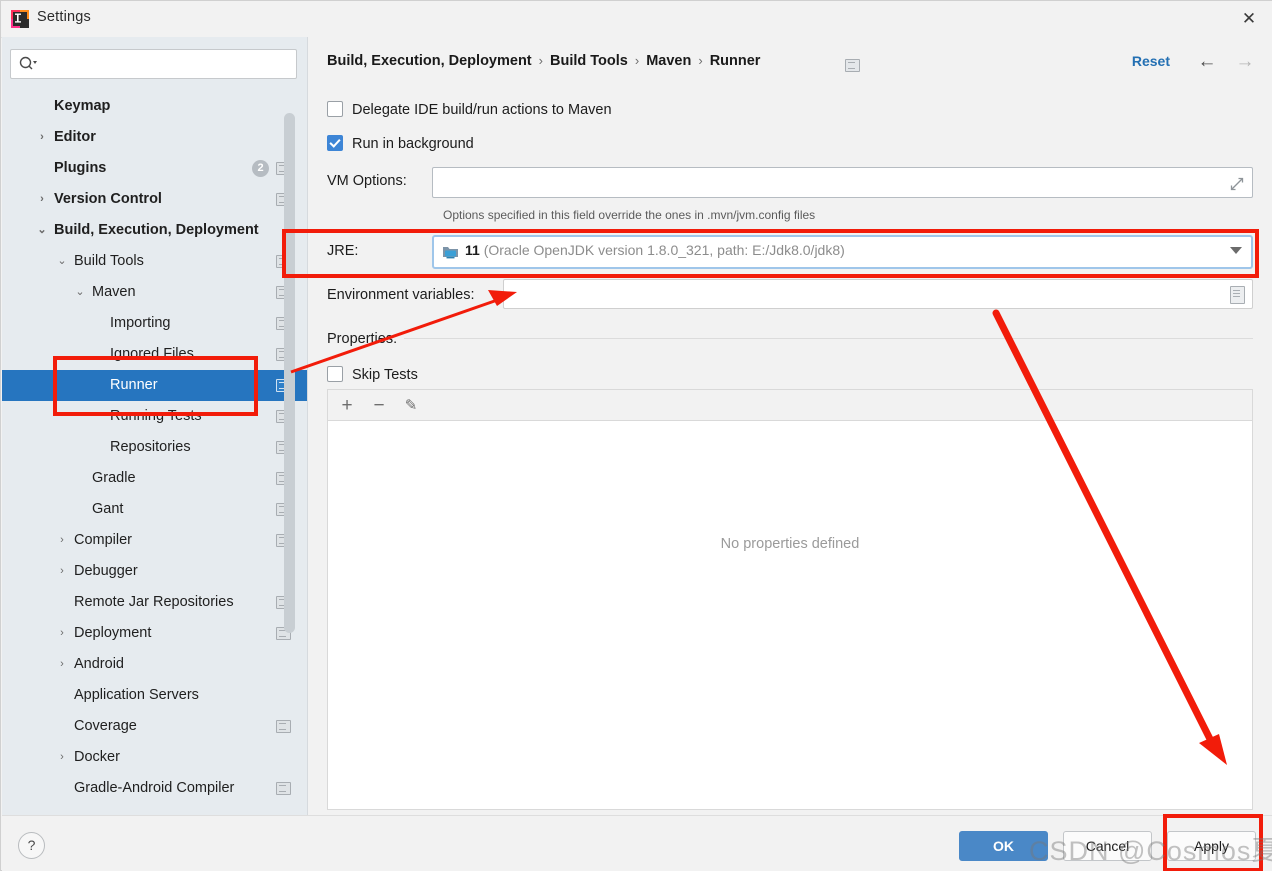 The height and width of the screenshot is (871, 1272). What do you see at coordinates (1236, 250) in the screenshot?
I see `chevron-down-icon` at bounding box center [1236, 250].